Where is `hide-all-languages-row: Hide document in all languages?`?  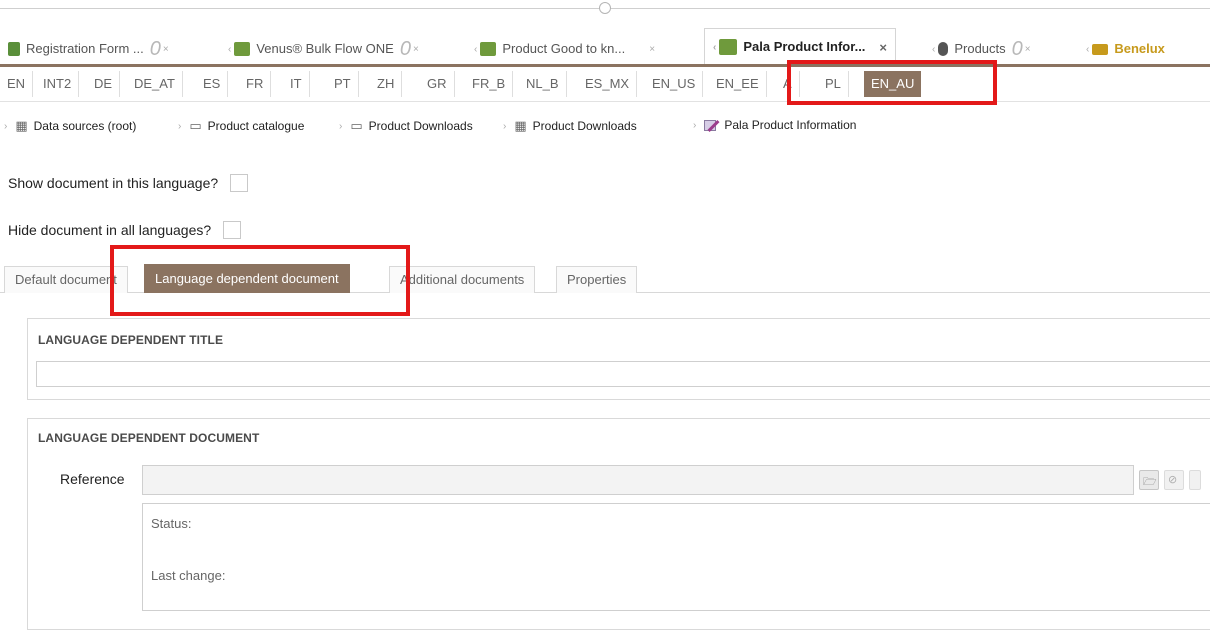
hide-all-languages-row: Hide document in all languages? is located at coordinates (125, 230).